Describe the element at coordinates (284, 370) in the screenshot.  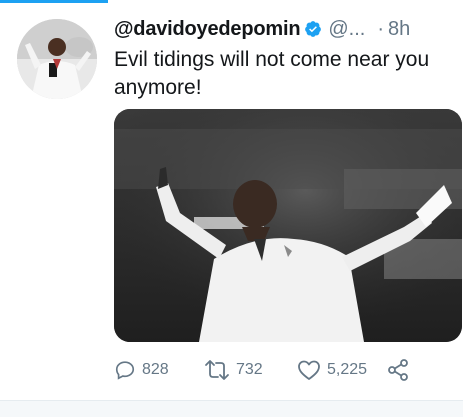
I see `tweet-actions: 828 732 5,225` at that location.